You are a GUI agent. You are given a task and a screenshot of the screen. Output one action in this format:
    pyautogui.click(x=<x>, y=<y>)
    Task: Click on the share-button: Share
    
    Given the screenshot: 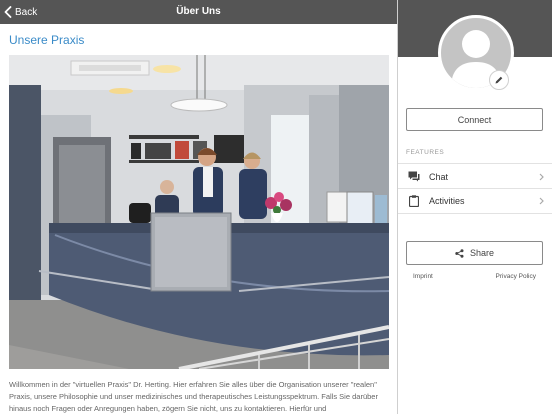 What is the action you would take?
    pyautogui.click(x=474, y=253)
    